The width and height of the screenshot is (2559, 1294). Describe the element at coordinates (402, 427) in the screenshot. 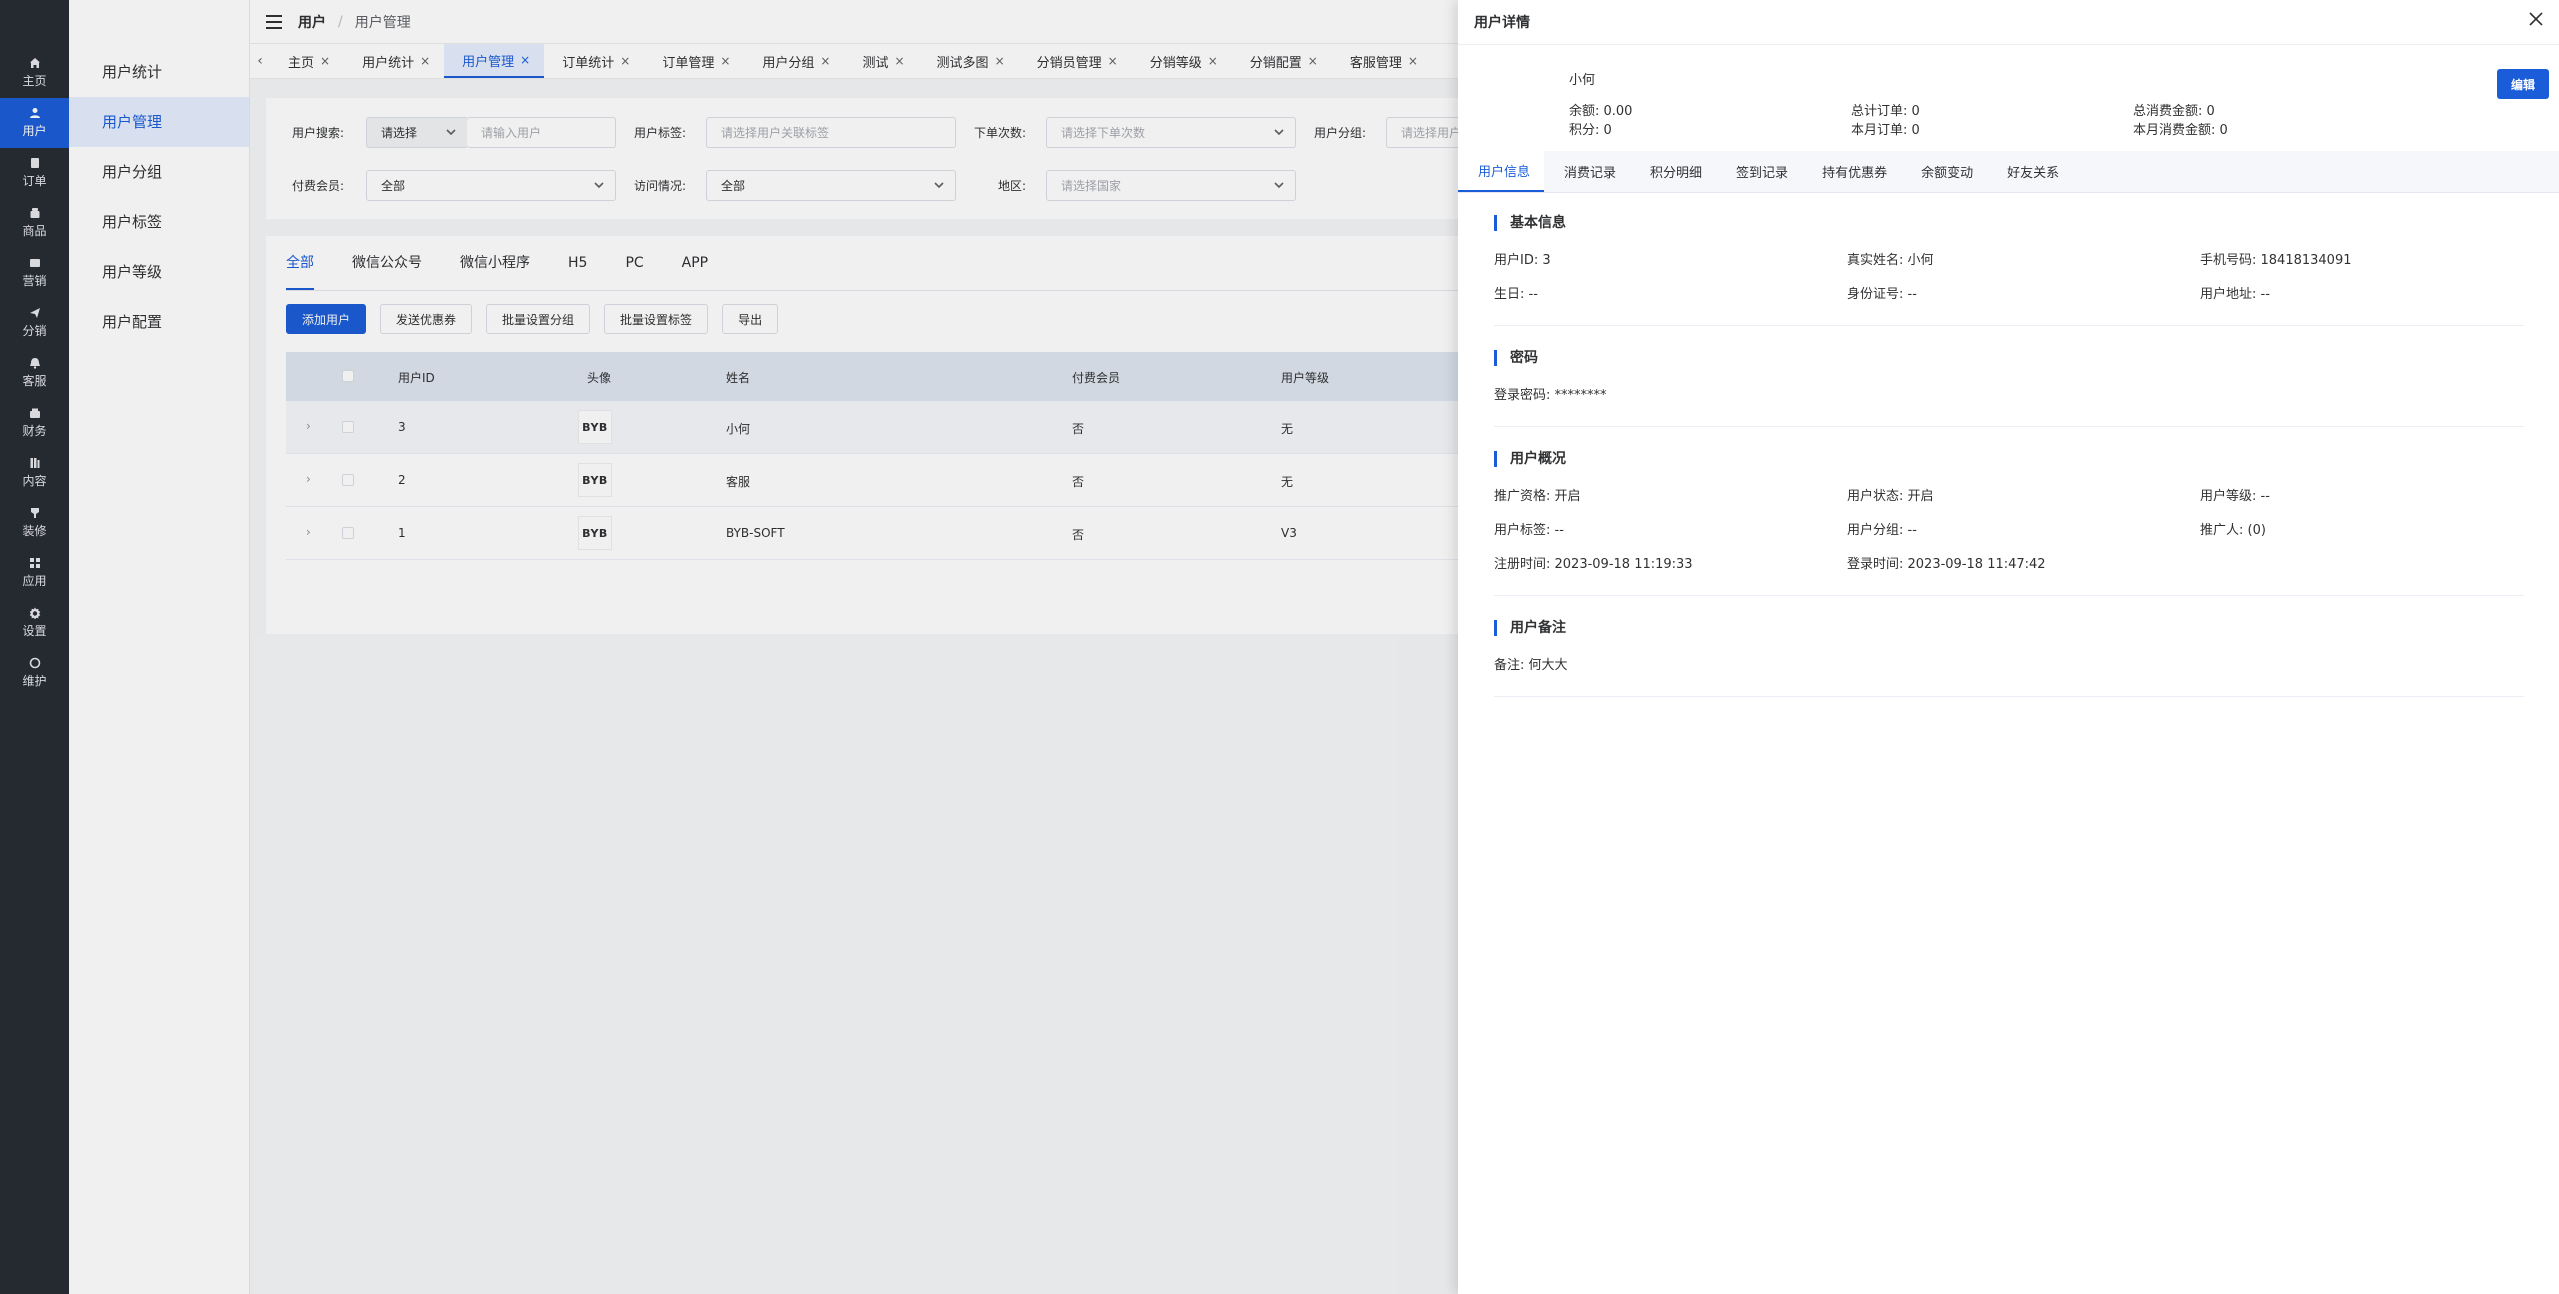

I see `user-id-cell: 3` at that location.